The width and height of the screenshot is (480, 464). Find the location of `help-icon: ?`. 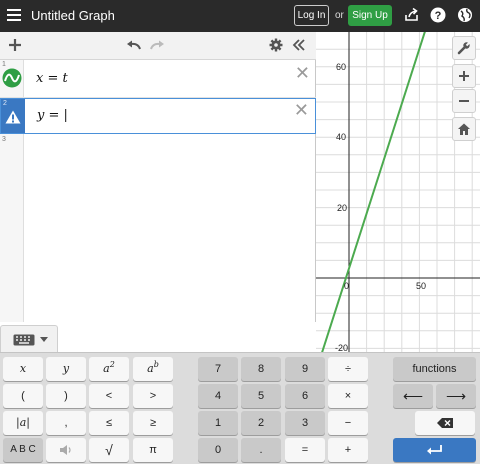

help-icon: ? is located at coordinates (438, 15).